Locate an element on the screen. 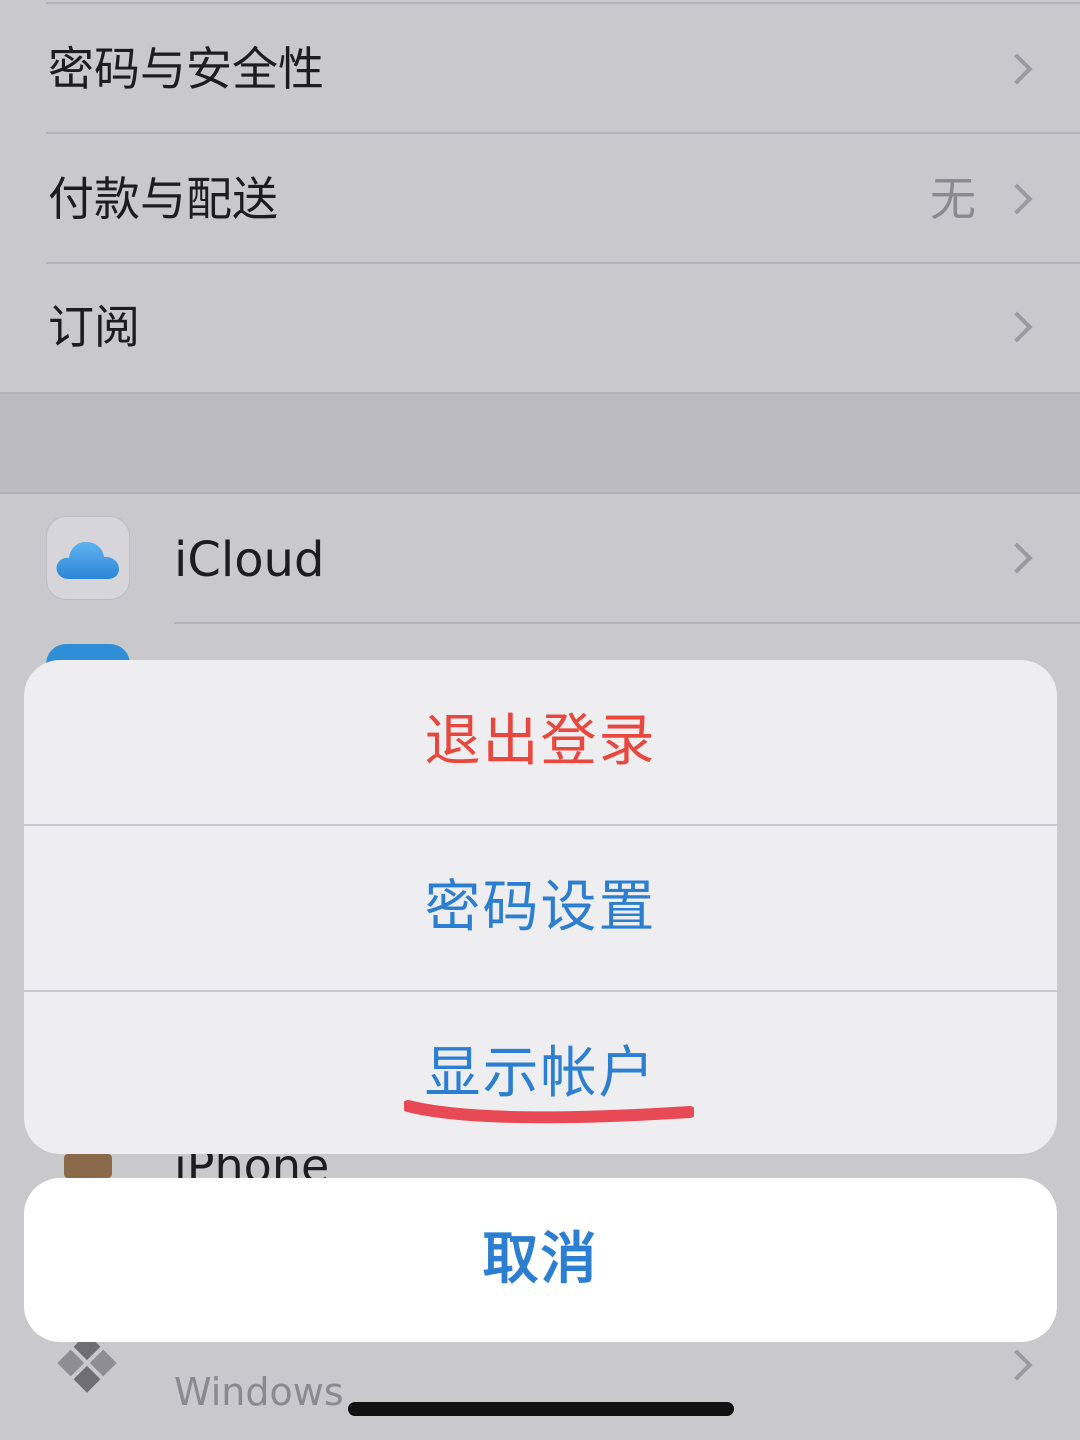  row-value: 无 is located at coordinates (953, 199).